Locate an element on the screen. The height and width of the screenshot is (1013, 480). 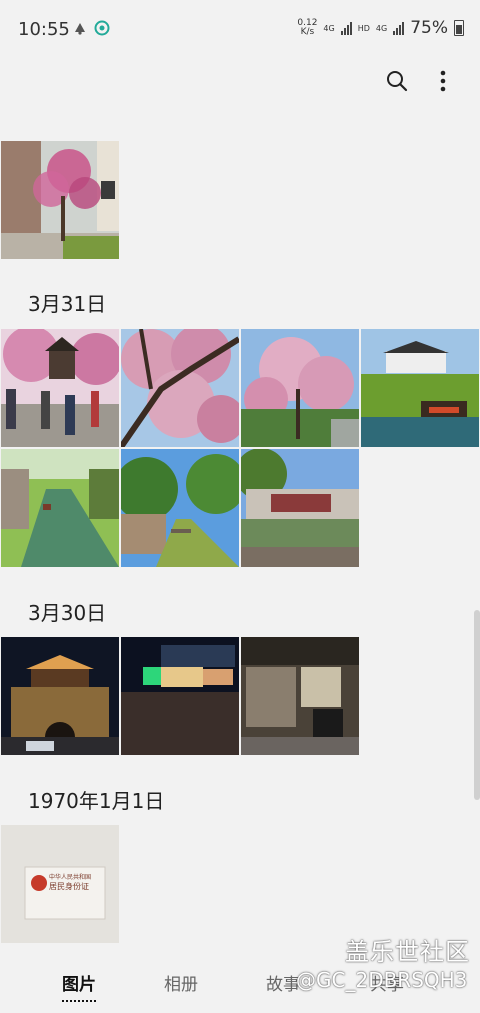
more-vertical-icon is located at coordinates (443, 81).